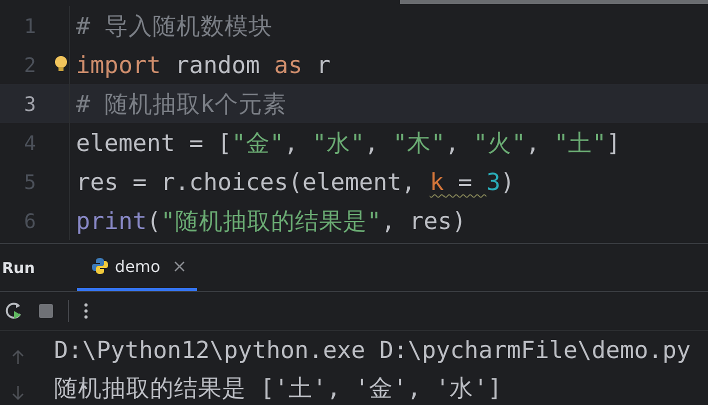 The width and height of the screenshot is (708, 405). I want to click on line-number: 3, so click(35, 103).